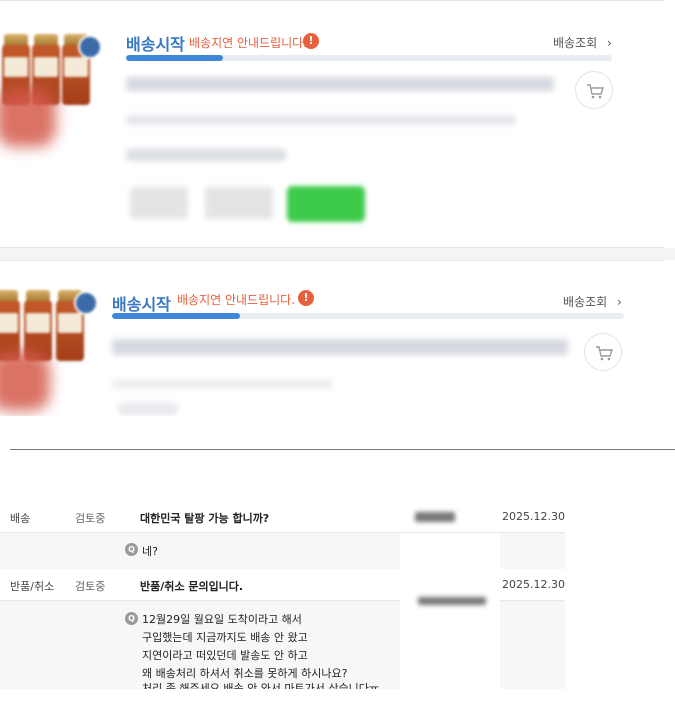 The width and height of the screenshot is (675, 705). What do you see at coordinates (337, 254) in the screenshot?
I see `card-separator` at bounding box center [337, 254].